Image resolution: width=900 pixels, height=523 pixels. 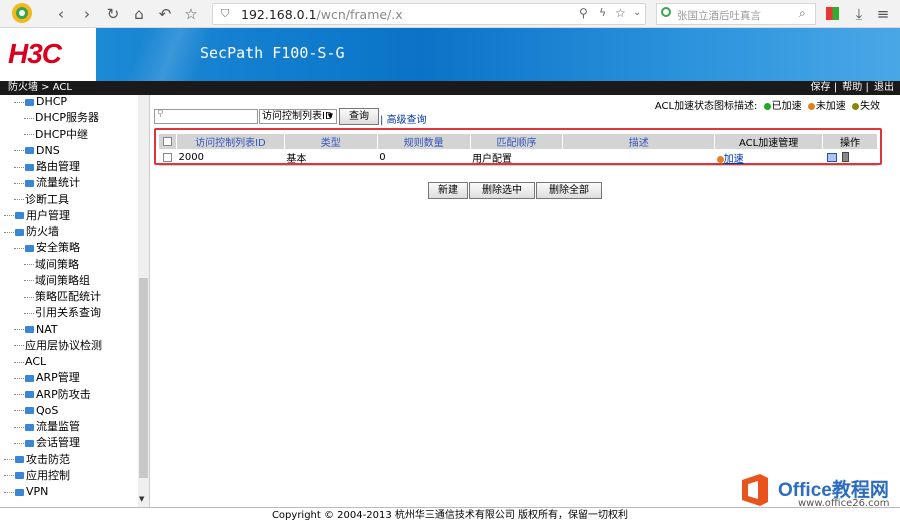 I want to click on url-text: 192.168.0.1/wcn/frame/.x, so click(x=322, y=14).